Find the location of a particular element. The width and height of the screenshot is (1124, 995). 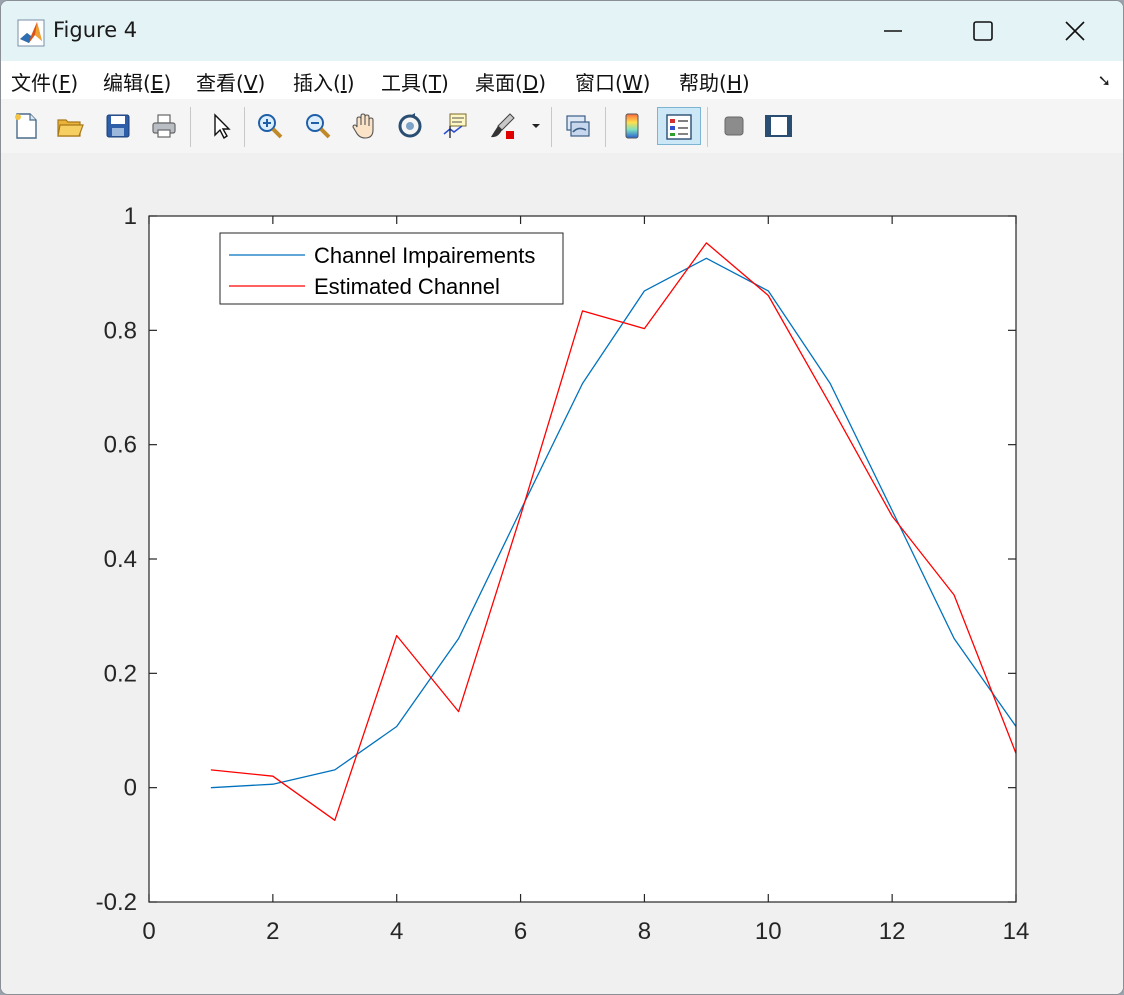

menu-tools: 工具(T) is located at coordinates (415, 81).